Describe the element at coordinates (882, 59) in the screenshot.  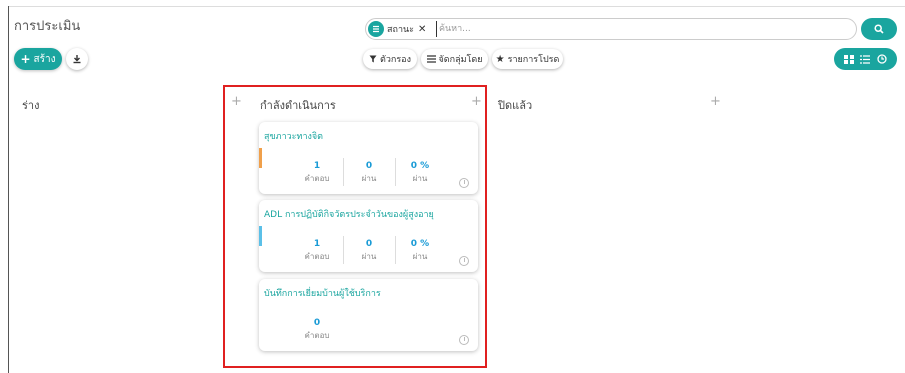
I see `activity-view-icon` at that location.